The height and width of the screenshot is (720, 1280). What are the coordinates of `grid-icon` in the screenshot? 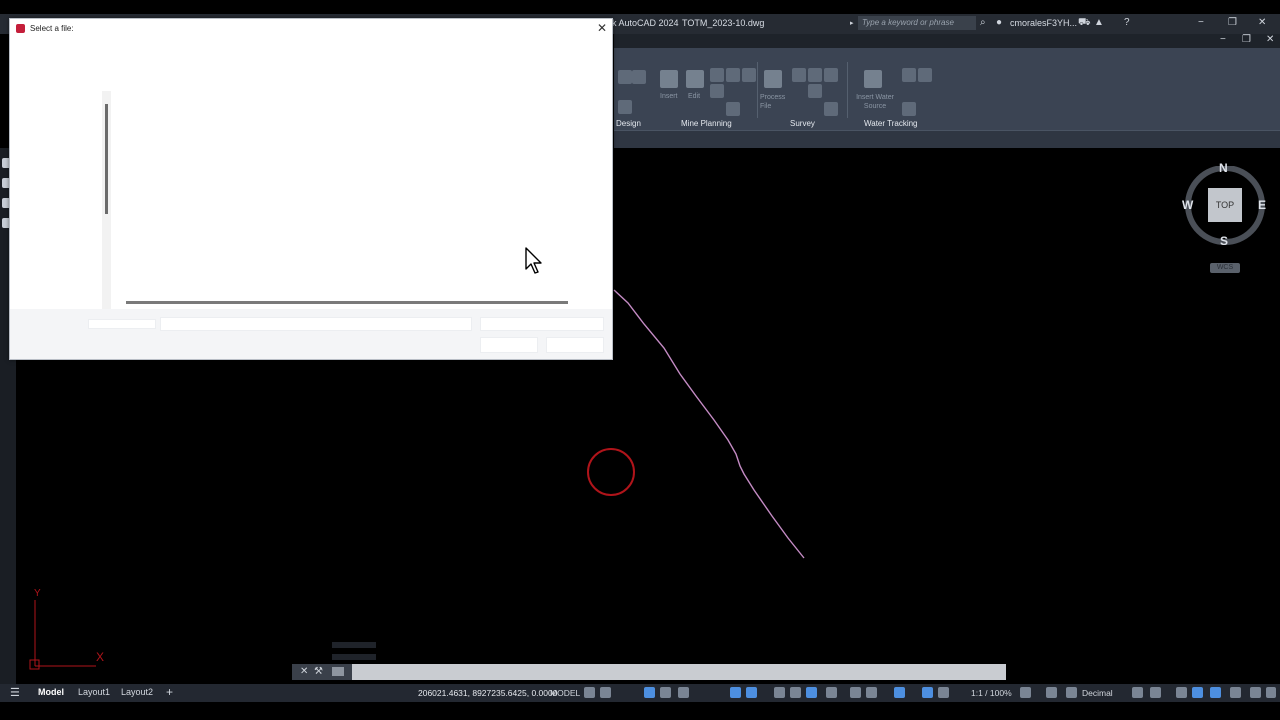 It's located at (589, 692).